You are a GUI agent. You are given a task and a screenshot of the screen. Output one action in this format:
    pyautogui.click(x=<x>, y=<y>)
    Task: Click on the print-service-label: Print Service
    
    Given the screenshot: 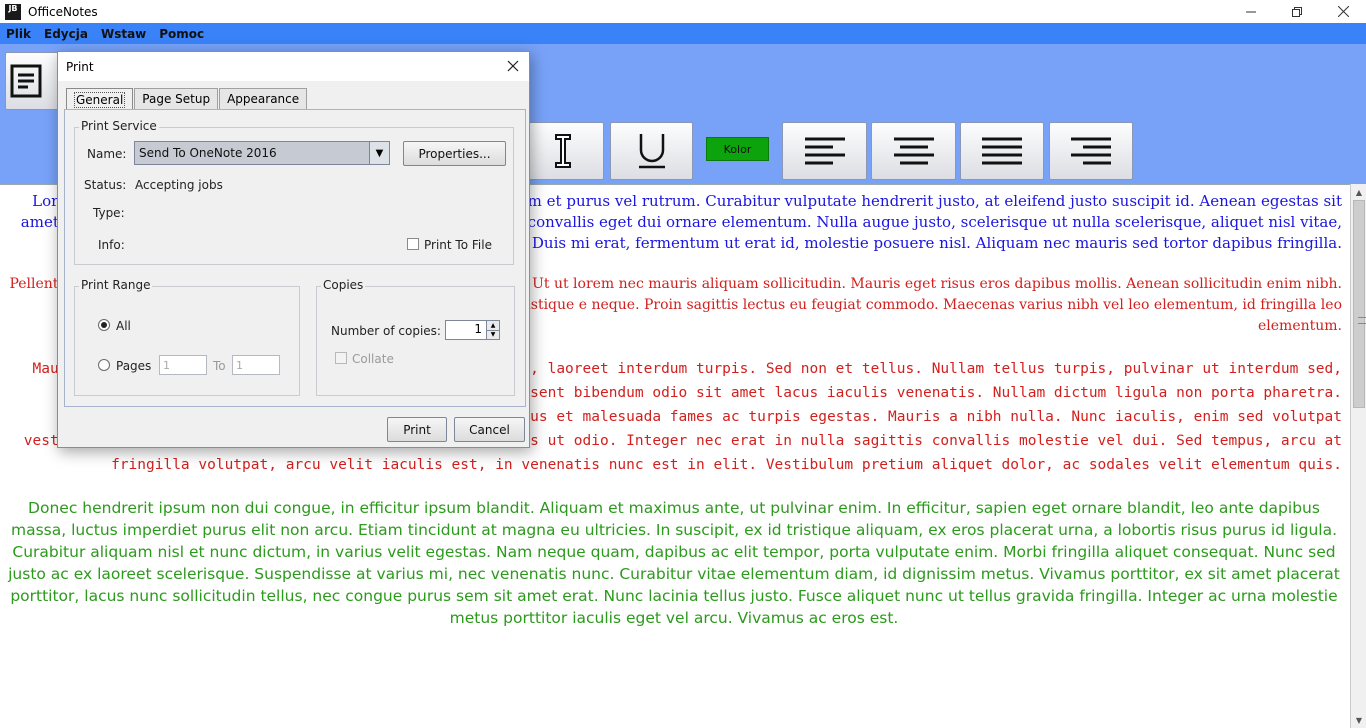 What is the action you would take?
    pyautogui.click(x=119, y=126)
    